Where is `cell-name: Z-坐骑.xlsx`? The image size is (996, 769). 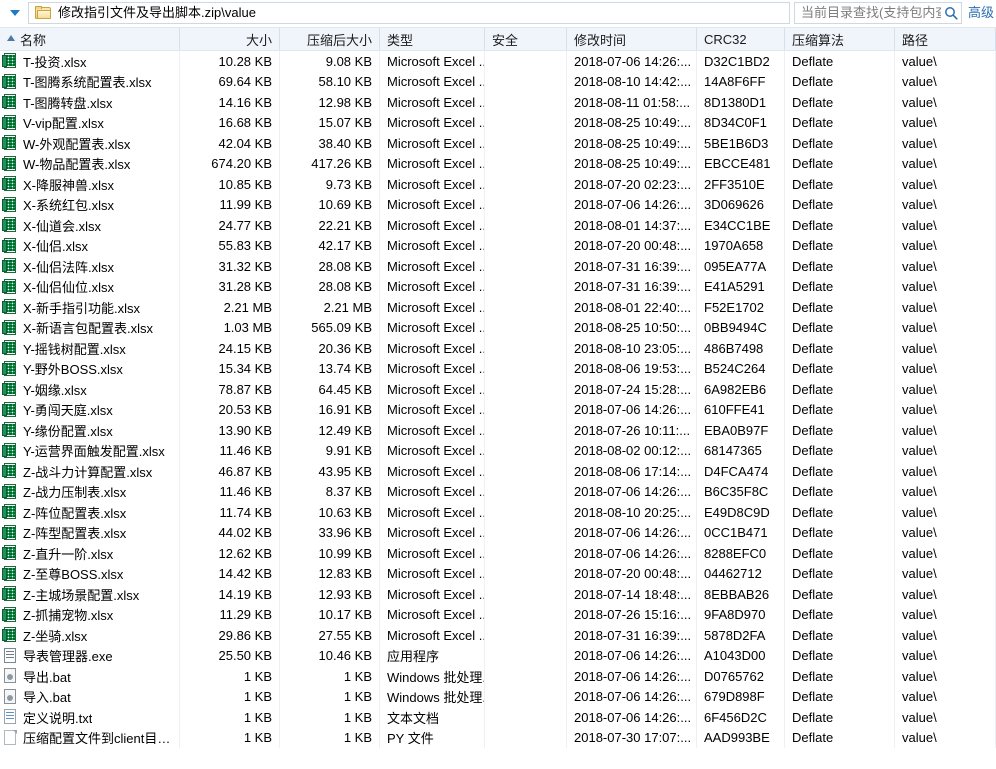 cell-name: Z-坐骑.xlsx is located at coordinates (90, 635).